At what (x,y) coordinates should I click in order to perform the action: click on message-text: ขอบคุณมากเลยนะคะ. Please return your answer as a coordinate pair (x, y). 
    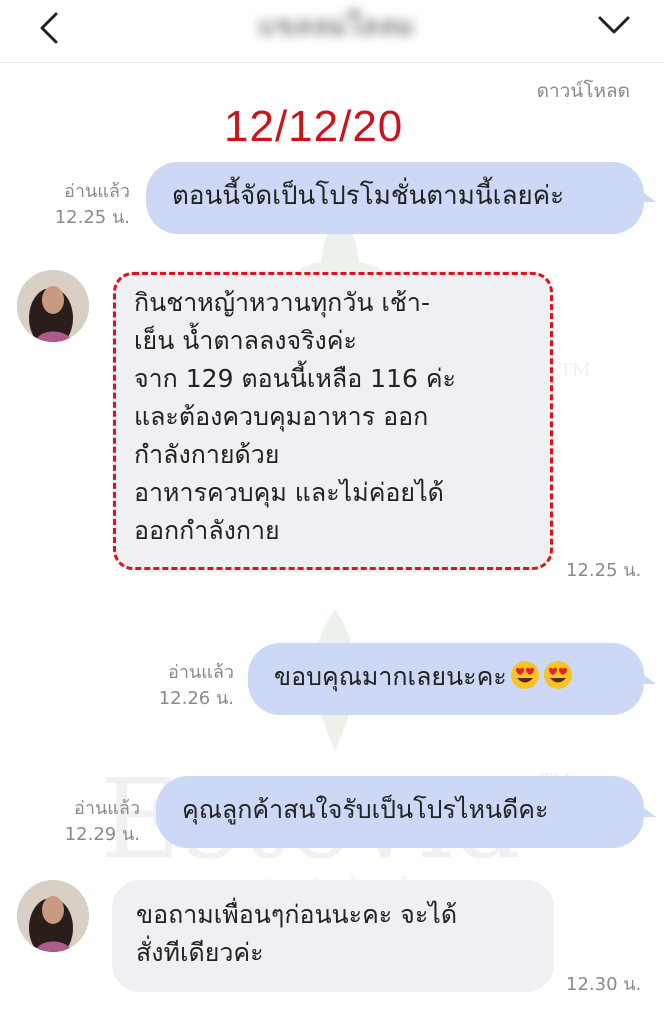
    Looking at the image, I should click on (390, 676).